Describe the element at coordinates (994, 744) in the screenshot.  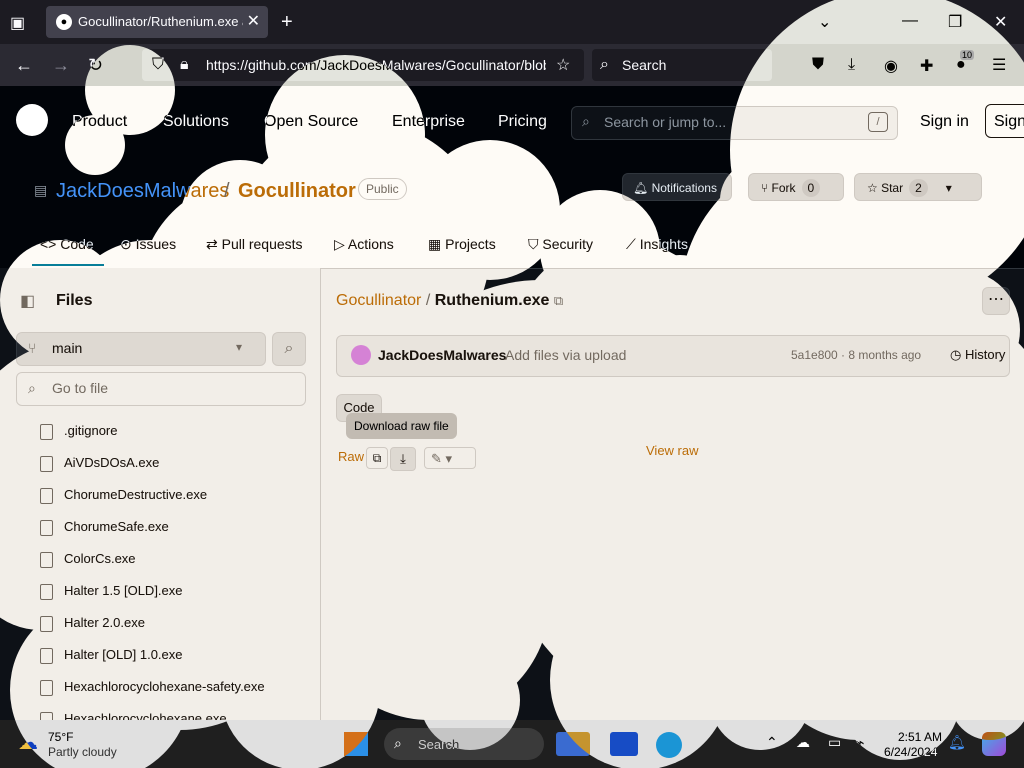
I see `copilot-icon` at that location.